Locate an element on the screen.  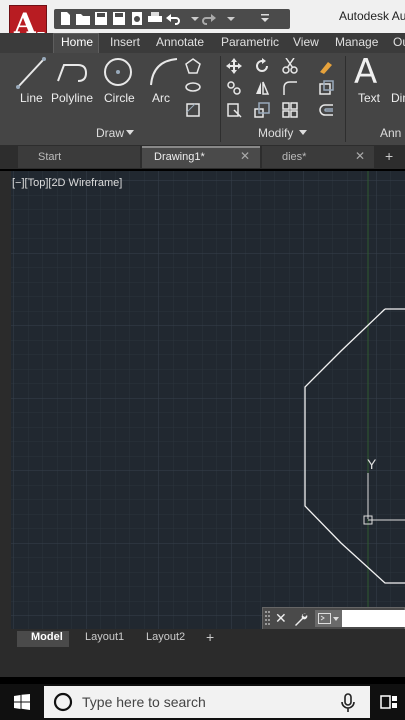
mirror-icon is located at coordinates (262, 88).